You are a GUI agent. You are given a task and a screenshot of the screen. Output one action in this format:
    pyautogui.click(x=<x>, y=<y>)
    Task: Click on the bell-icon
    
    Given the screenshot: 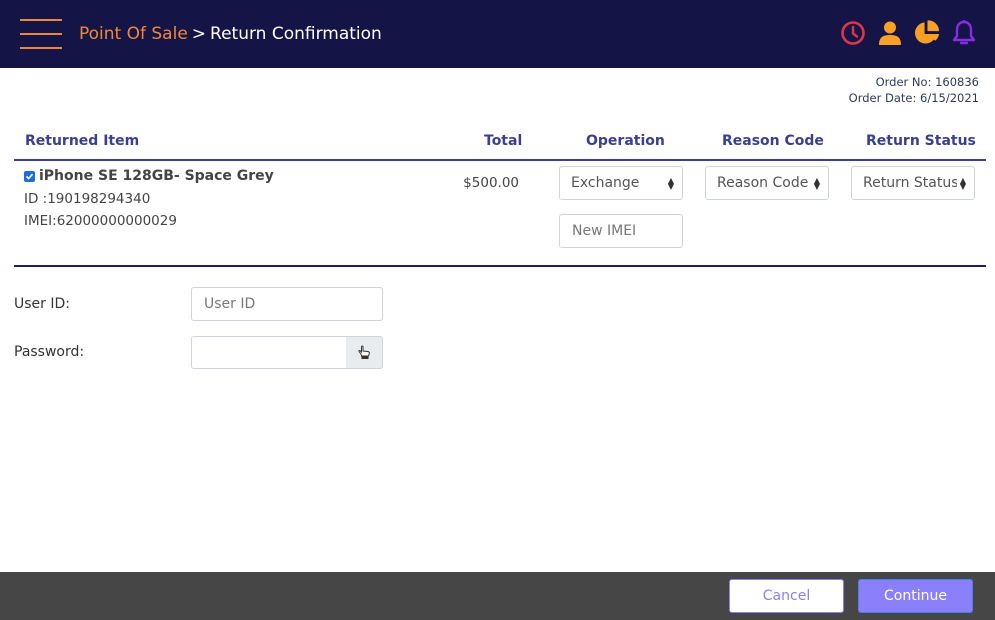 What is the action you would take?
    pyautogui.click(x=963, y=33)
    